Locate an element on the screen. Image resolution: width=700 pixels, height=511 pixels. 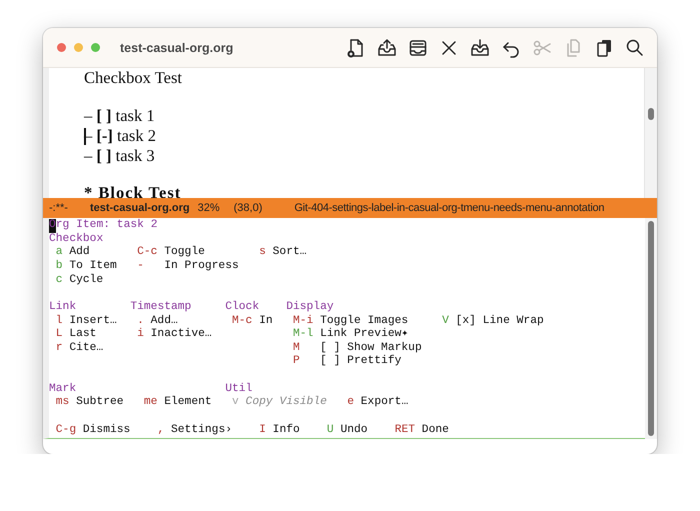
text-line: – [ ] task 1 is located at coordinates (119, 116).